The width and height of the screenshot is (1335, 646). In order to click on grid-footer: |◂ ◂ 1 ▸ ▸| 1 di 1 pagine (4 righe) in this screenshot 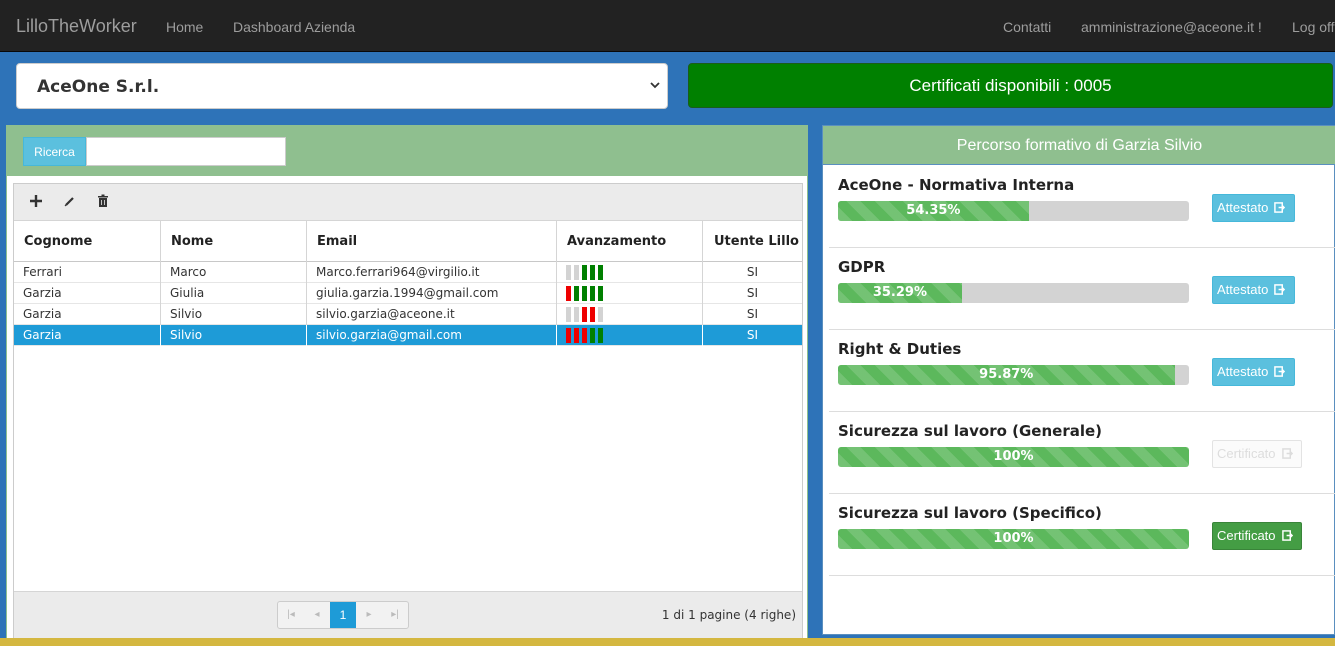, I will do `click(408, 614)`.